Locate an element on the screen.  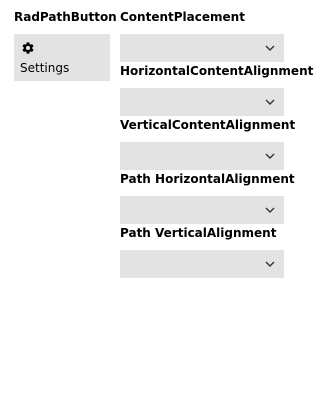
vertical-content-alignment-label: VerticalContentAlignment is located at coordinates (208, 125).